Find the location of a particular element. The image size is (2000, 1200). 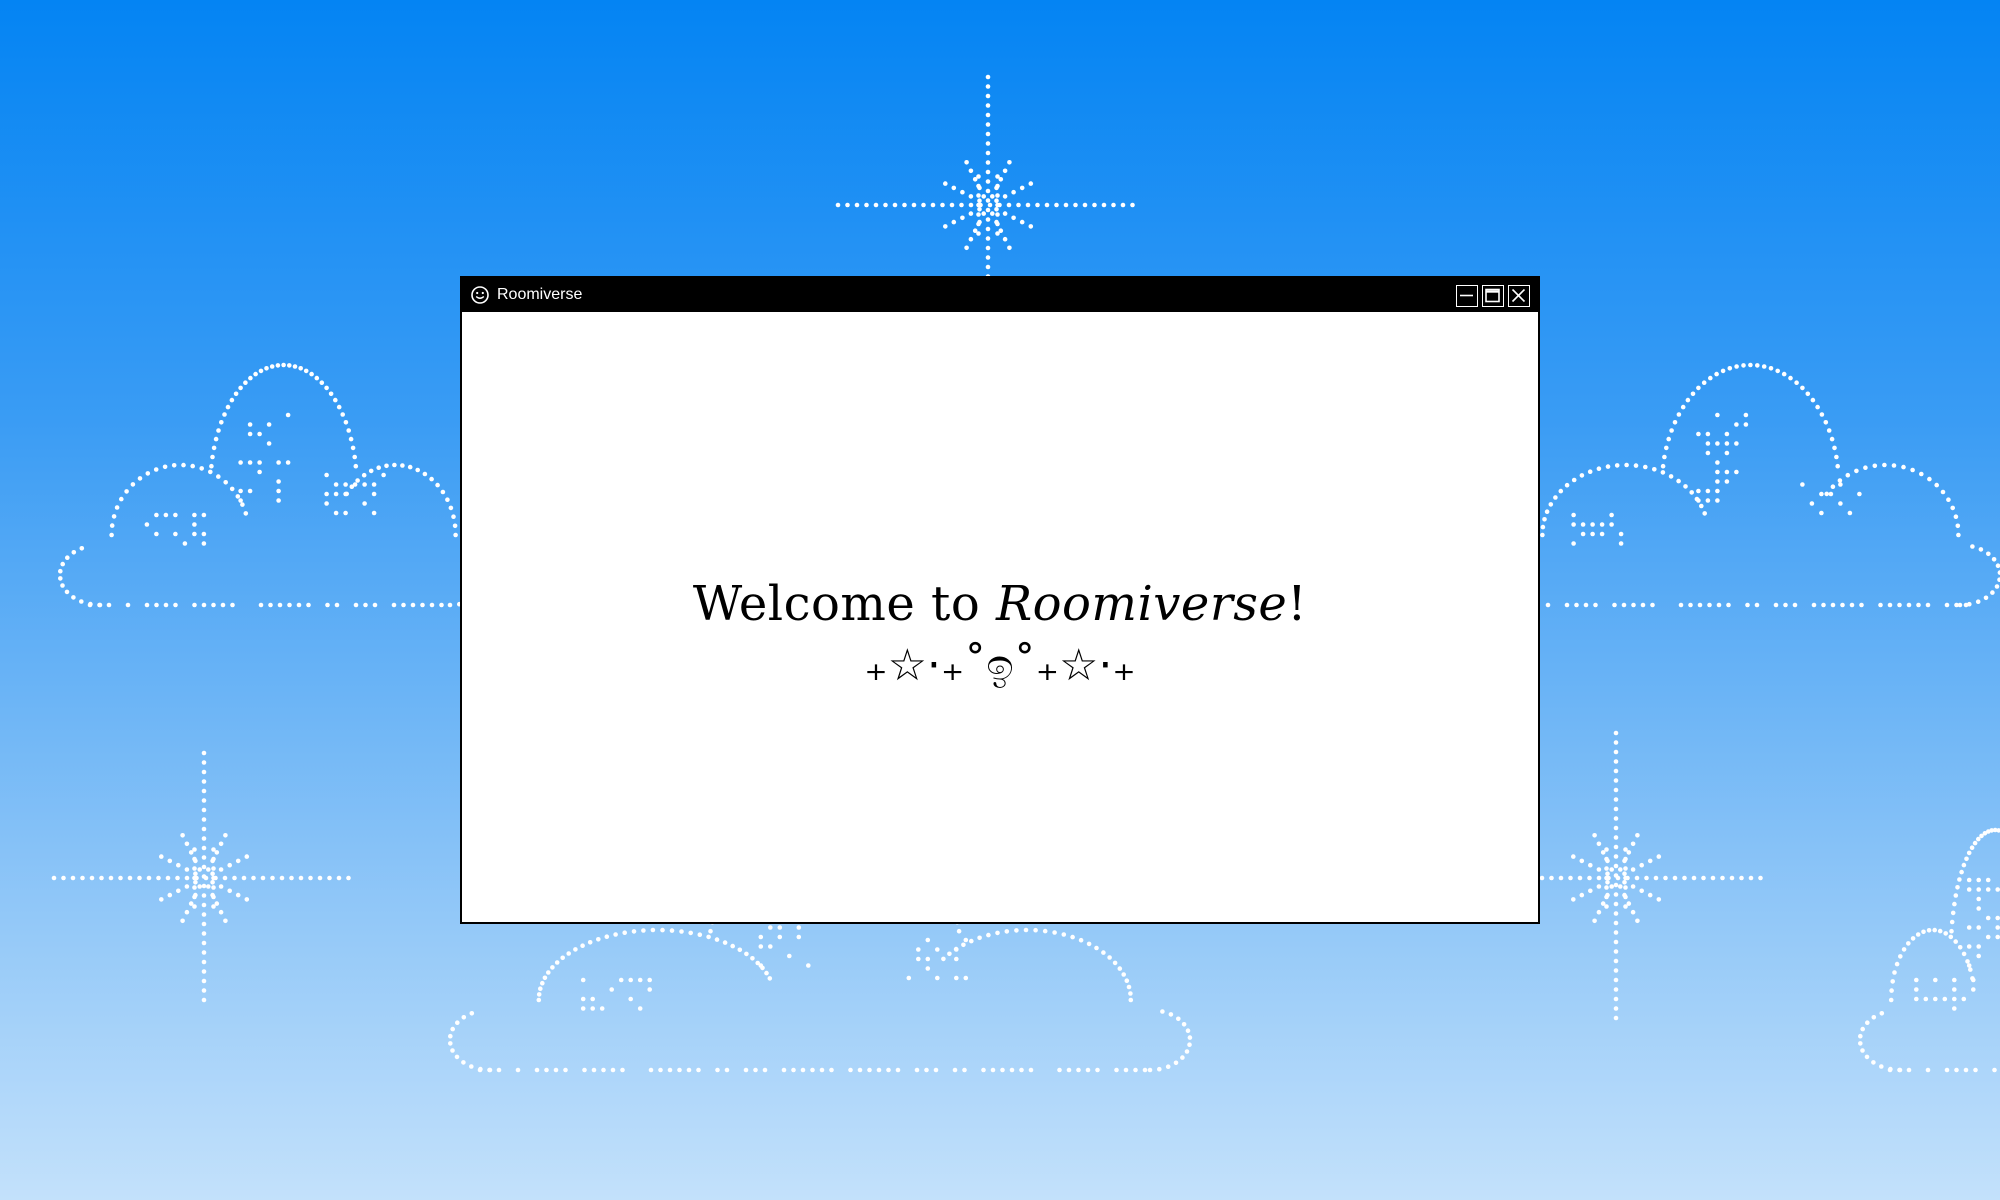

kaomoji-decoration: ₊☆⋅₊˚ඉ˚₊☆⋅₊ is located at coordinates (1000, 665).